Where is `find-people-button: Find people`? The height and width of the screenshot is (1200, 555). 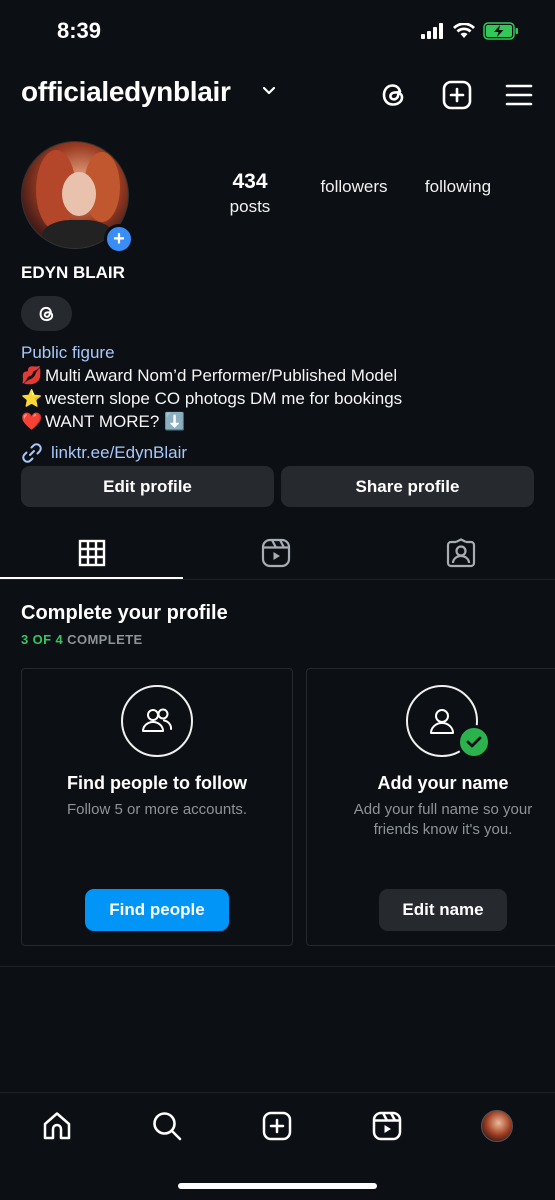
find-people-button: Find people is located at coordinates (157, 910).